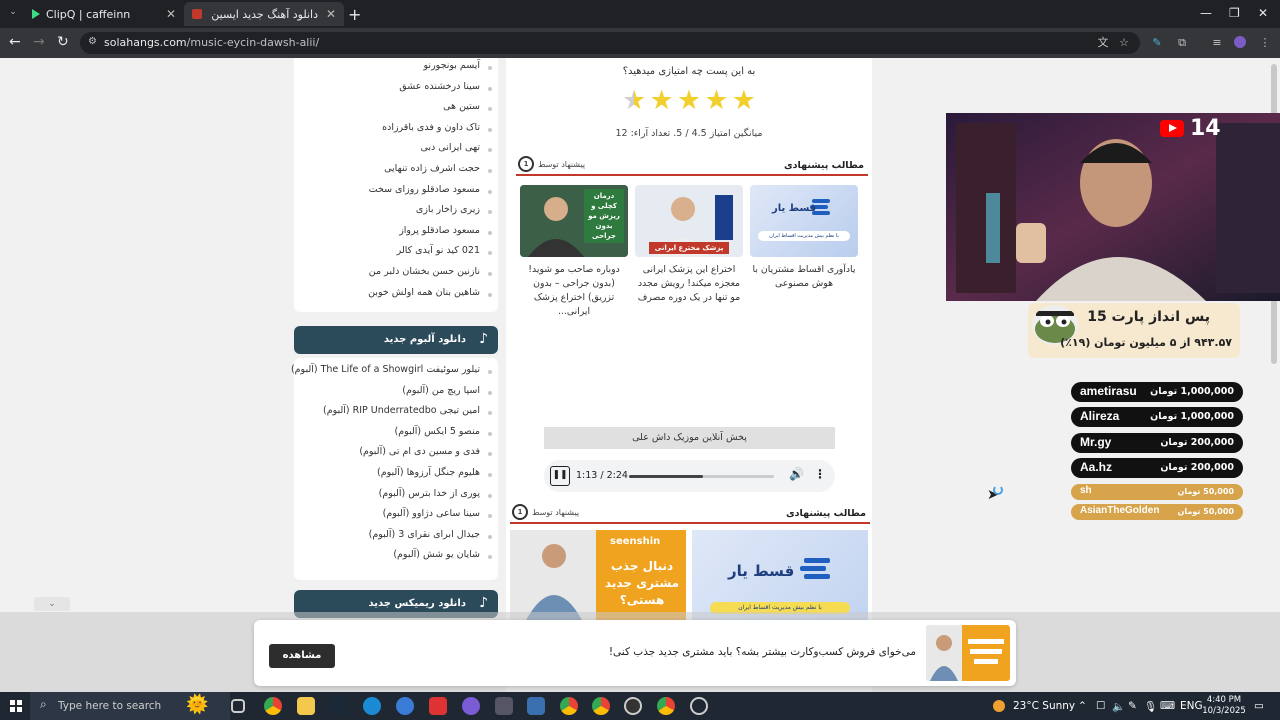 Image resolution: width=1280 pixels, height=720 pixels. I want to click on rating-stars: ★ ★ ★ ★ ★, so click(689, 101).